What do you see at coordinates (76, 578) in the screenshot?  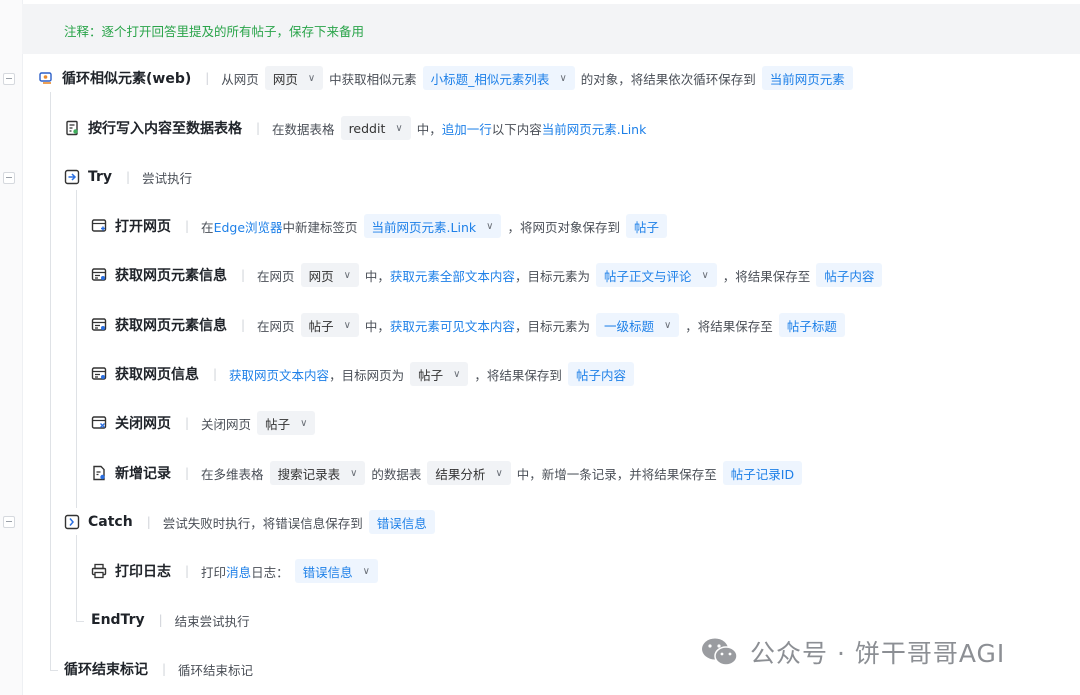 I see `catch-guide-line` at bounding box center [76, 578].